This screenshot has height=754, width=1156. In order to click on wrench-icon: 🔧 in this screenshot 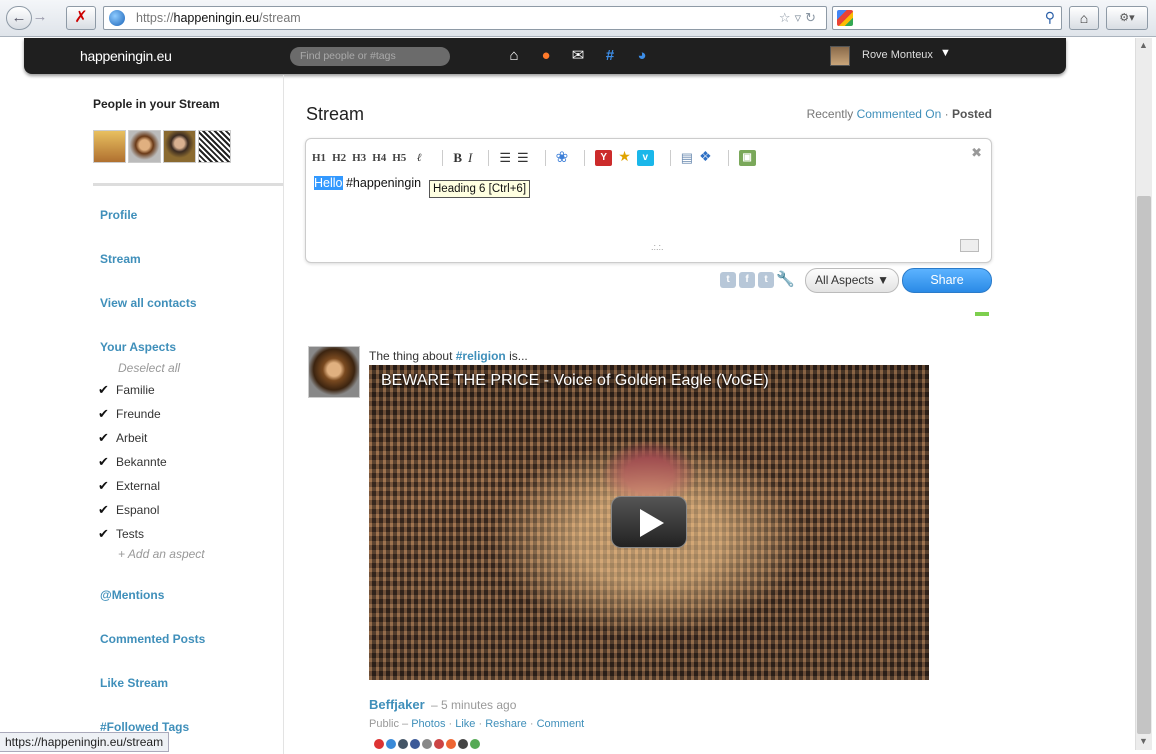, I will do `click(785, 279)`.